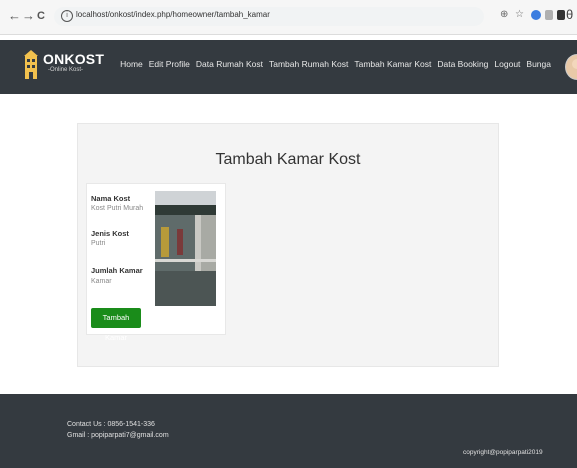 Image resolution: width=577 pixels, height=468 pixels. I want to click on nama-kost-label: Nama Kost, so click(111, 198).